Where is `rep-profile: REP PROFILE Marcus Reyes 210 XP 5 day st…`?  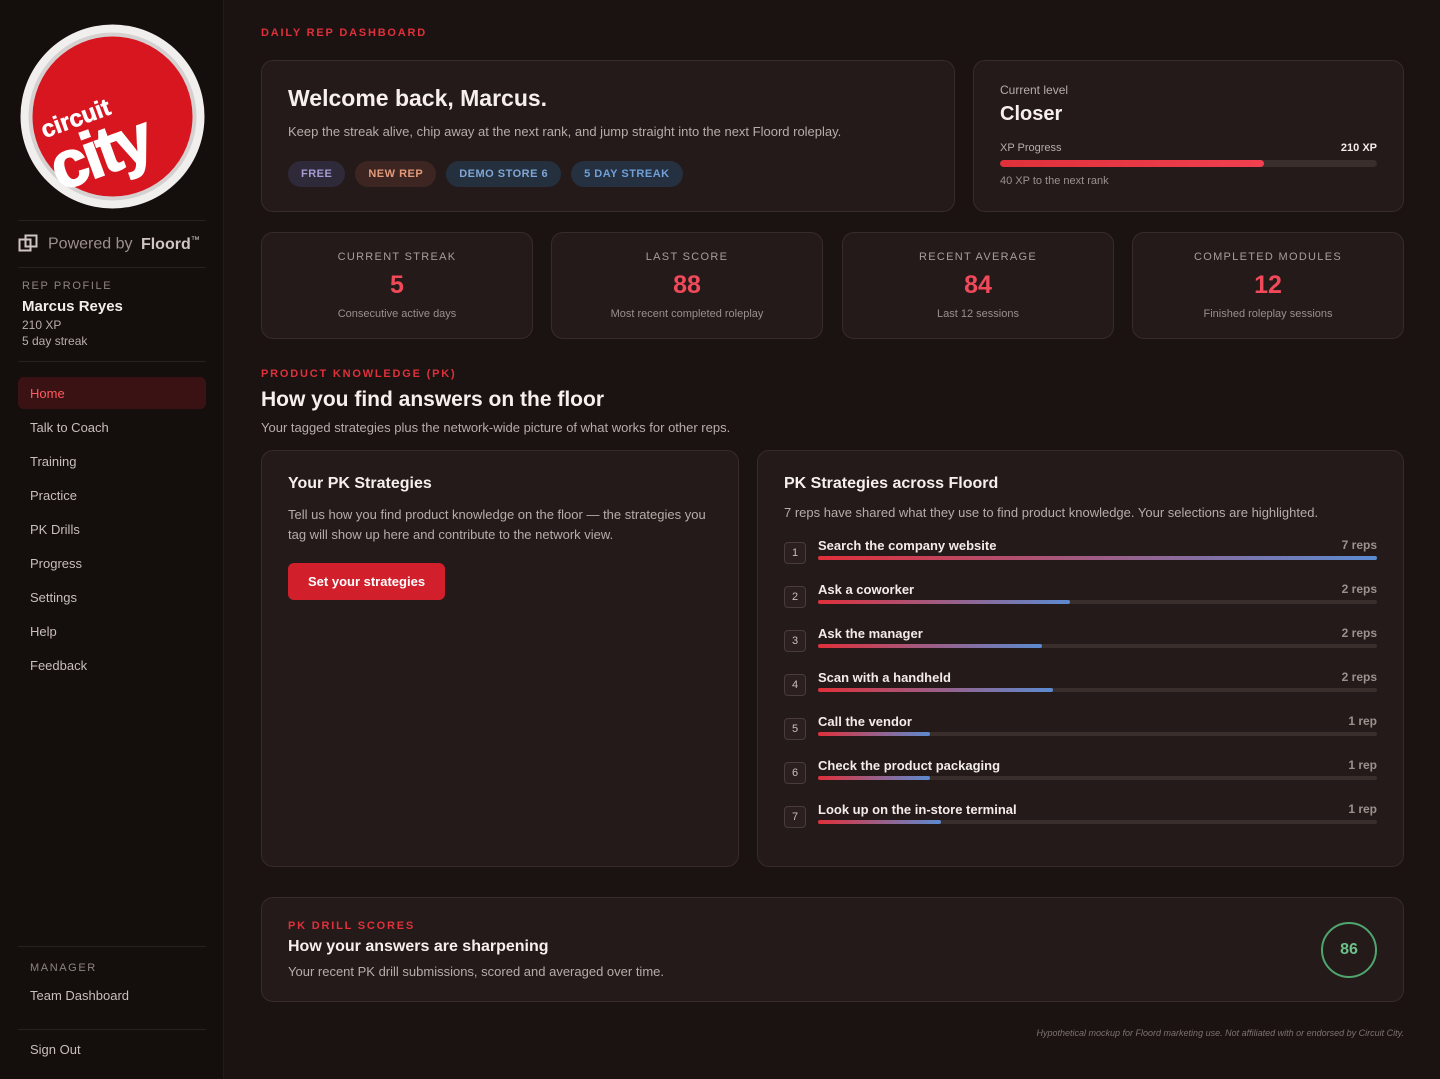
rep-profile: REP PROFILE Marcus Reyes 210 XP 5 day st… is located at coordinates (114, 314).